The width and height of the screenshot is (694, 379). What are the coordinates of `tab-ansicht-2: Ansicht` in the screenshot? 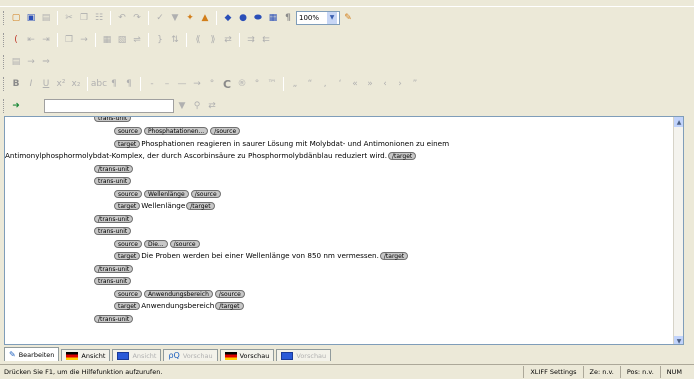 It's located at (137, 355).